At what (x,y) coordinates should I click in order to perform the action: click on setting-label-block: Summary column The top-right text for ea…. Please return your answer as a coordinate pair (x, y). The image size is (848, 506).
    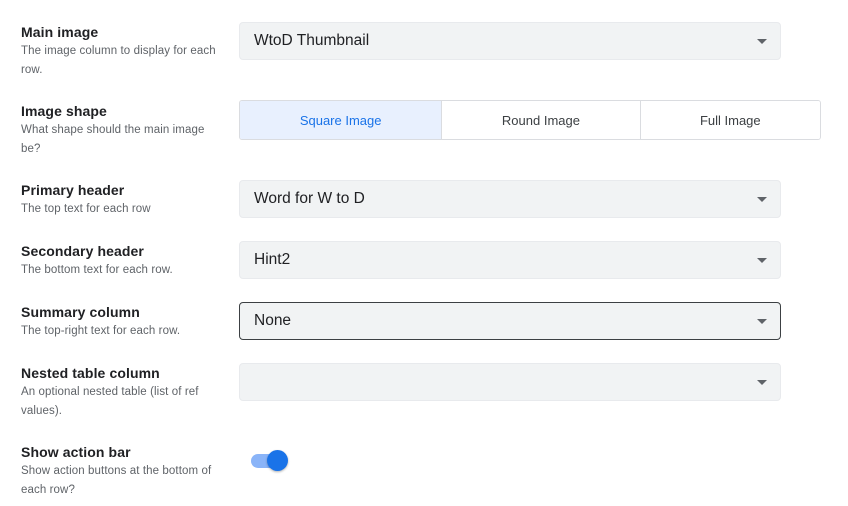
    Looking at the image, I should click on (123, 322).